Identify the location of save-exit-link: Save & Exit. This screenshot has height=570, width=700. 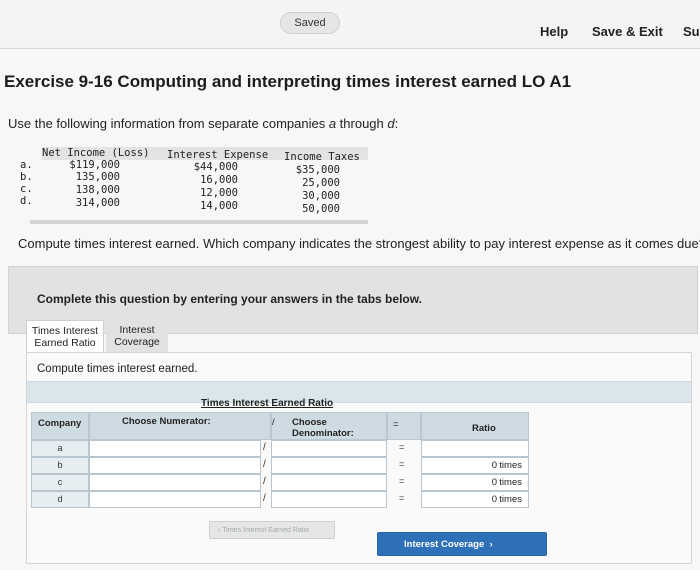
(627, 31).